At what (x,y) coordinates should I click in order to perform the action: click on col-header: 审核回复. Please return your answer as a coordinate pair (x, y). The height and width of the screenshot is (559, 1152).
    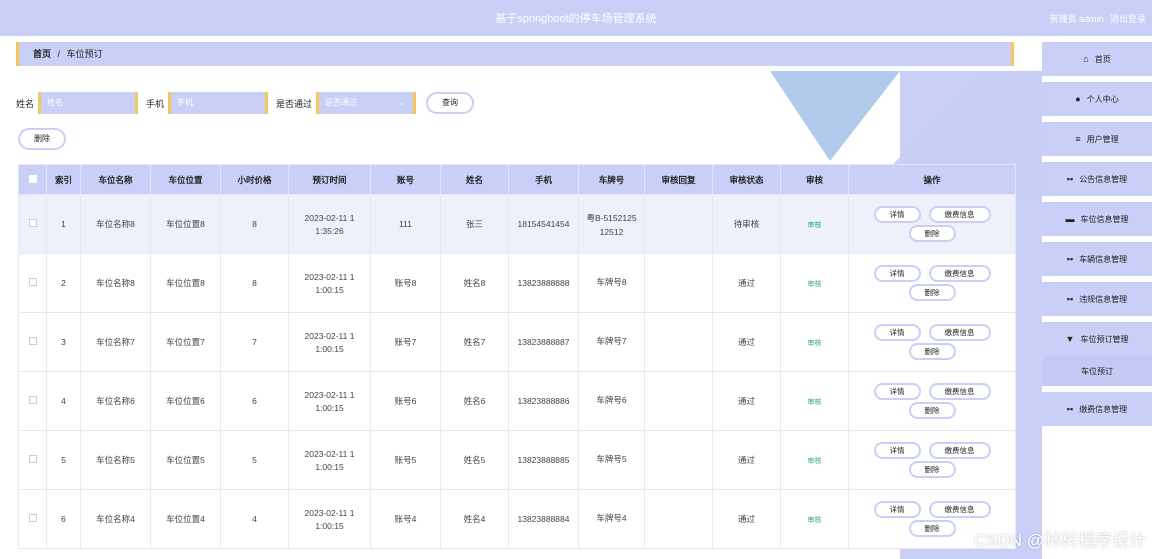
    Looking at the image, I should click on (678, 179).